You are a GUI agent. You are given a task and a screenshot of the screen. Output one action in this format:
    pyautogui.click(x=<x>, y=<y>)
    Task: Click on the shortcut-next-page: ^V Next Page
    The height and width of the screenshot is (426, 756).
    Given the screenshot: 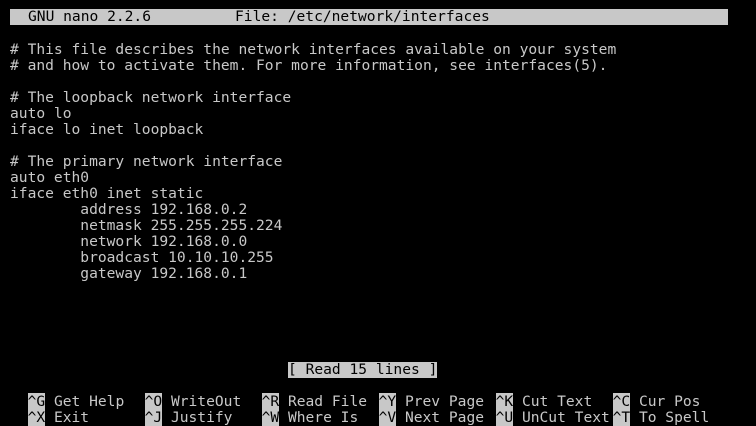 What is the action you would take?
    pyautogui.click(x=422, y=410)
    